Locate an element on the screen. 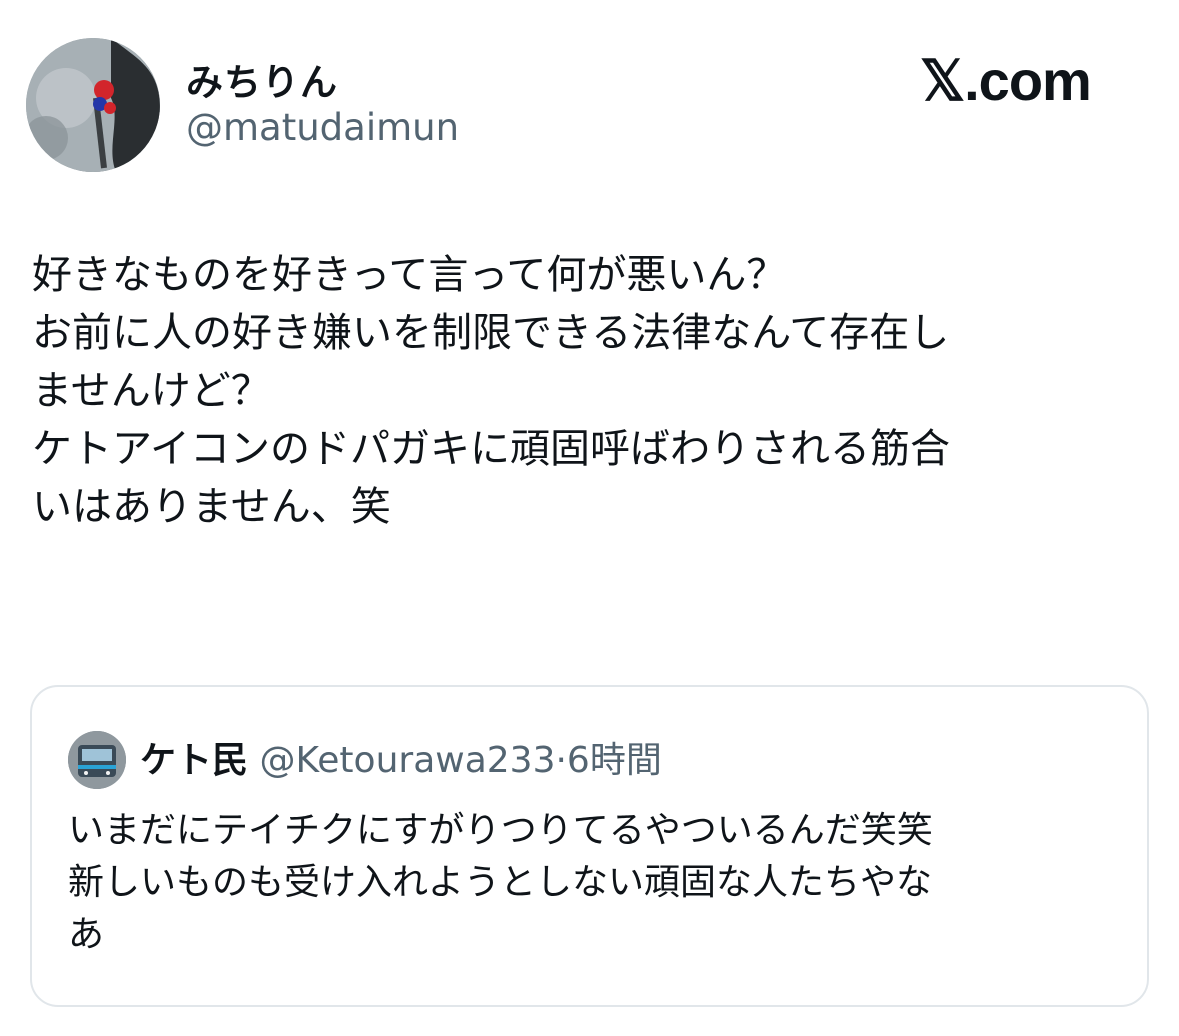 The image size is (1179, 1036). train-avatar-icon is located at coordinates (97, 760).